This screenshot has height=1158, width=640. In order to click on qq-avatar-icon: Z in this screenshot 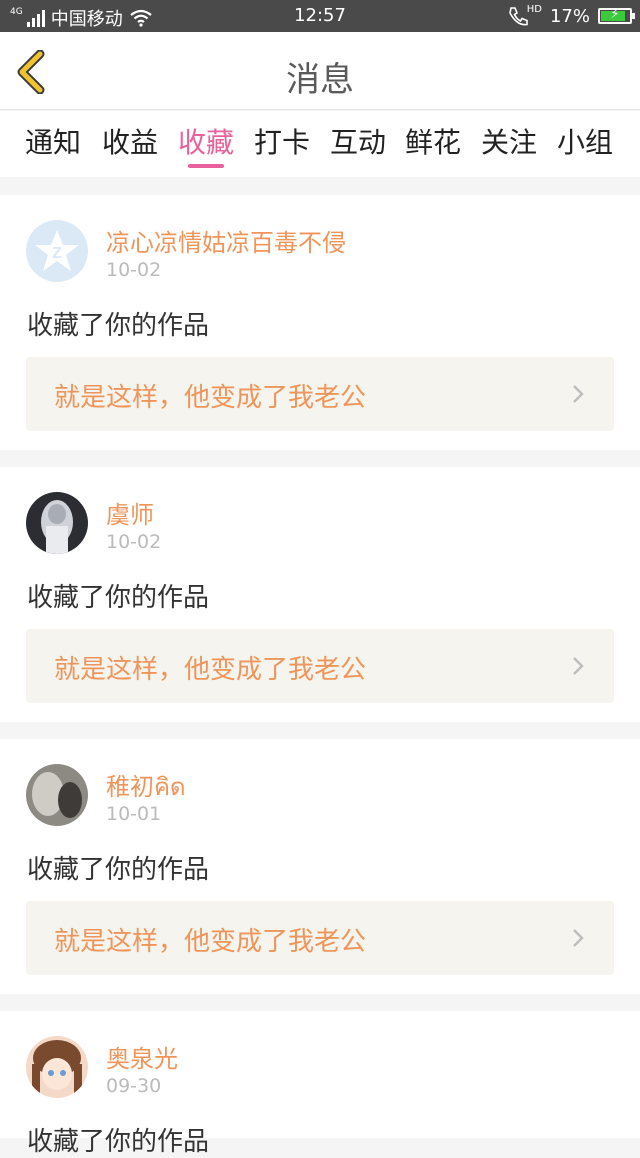, I will do `click(57, 251)`.